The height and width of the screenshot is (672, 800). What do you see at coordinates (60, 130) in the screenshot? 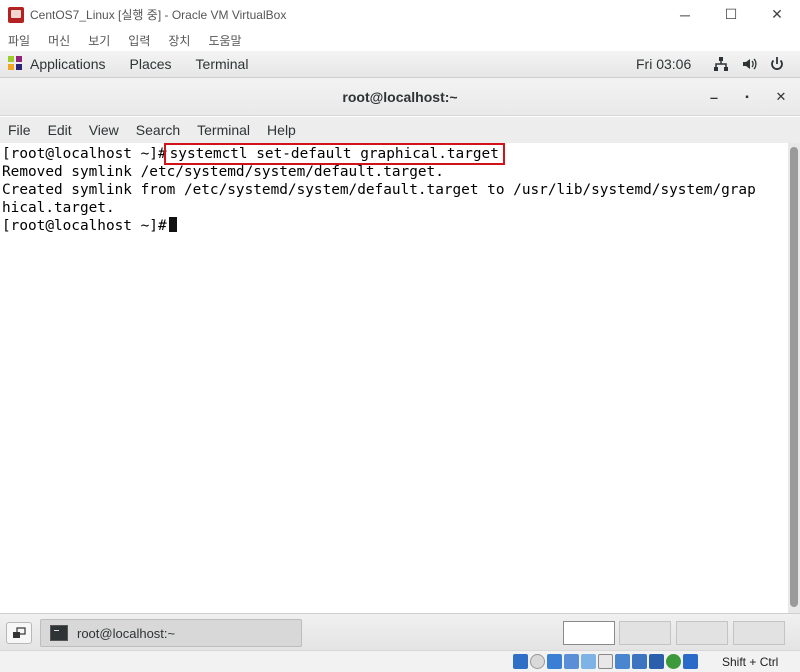
I see `terminal-menu-edit: Edit` at bounding box center [60, 130].